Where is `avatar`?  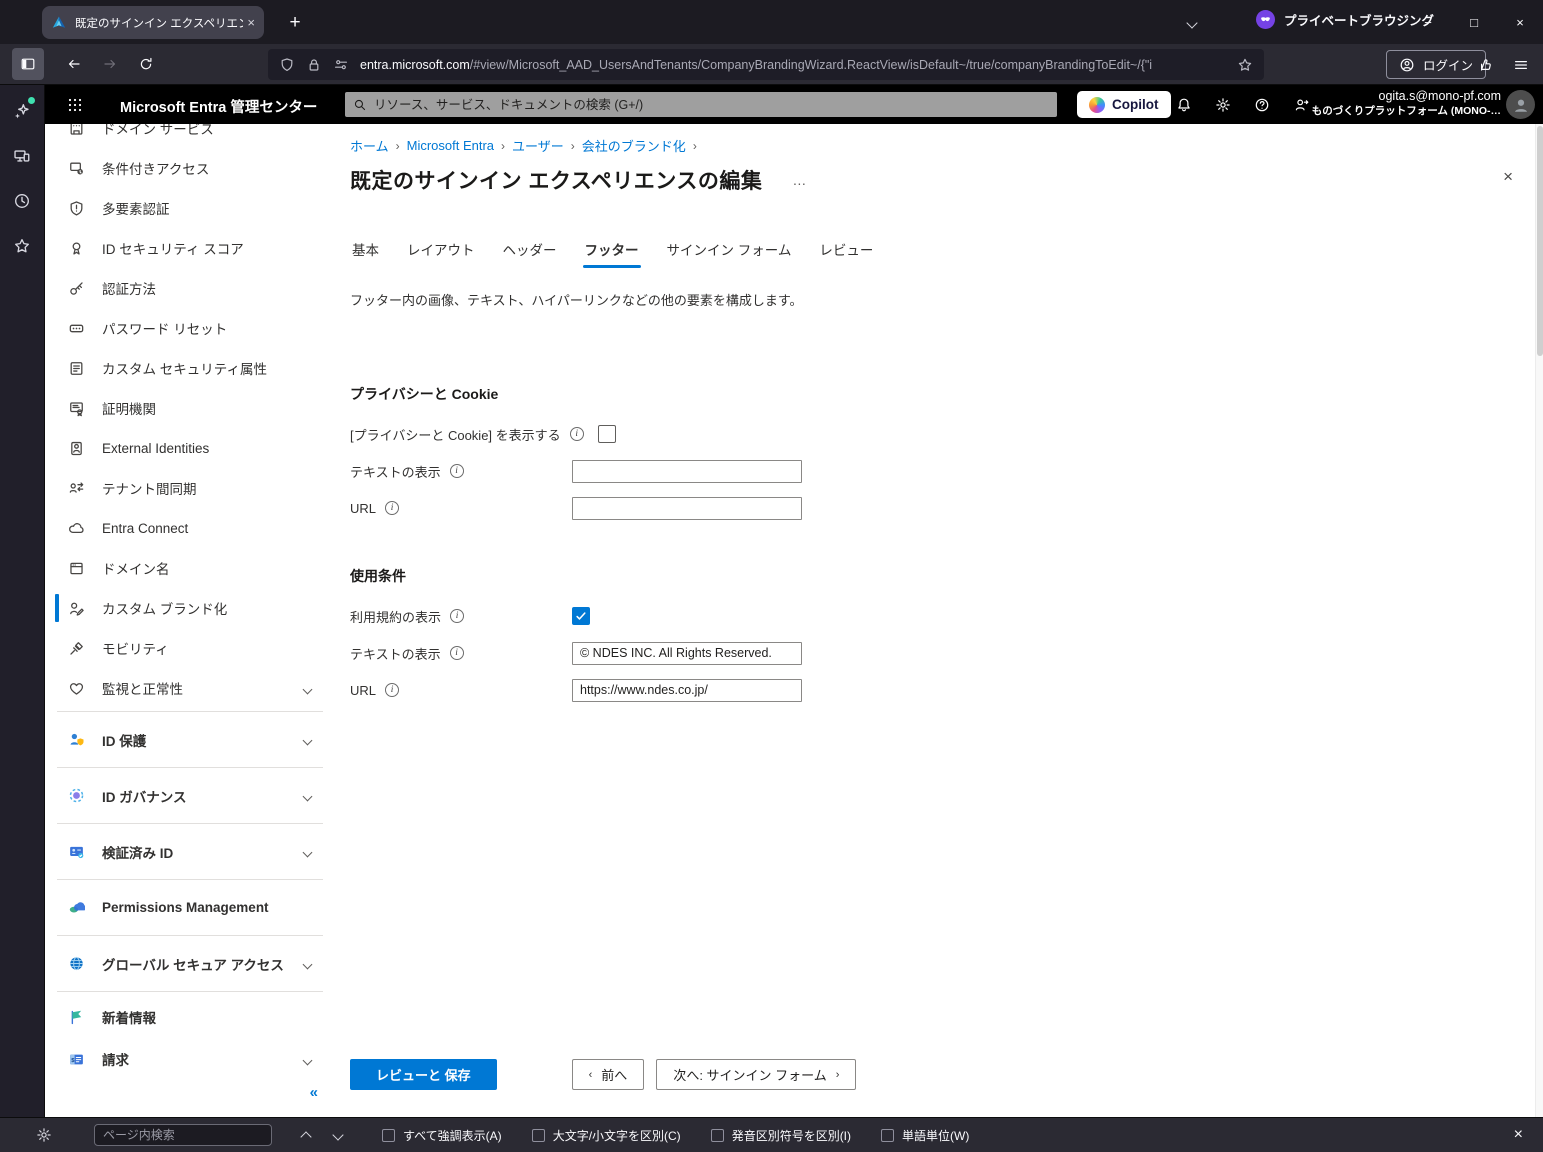
avatar is located at coordinates (1520, 104).